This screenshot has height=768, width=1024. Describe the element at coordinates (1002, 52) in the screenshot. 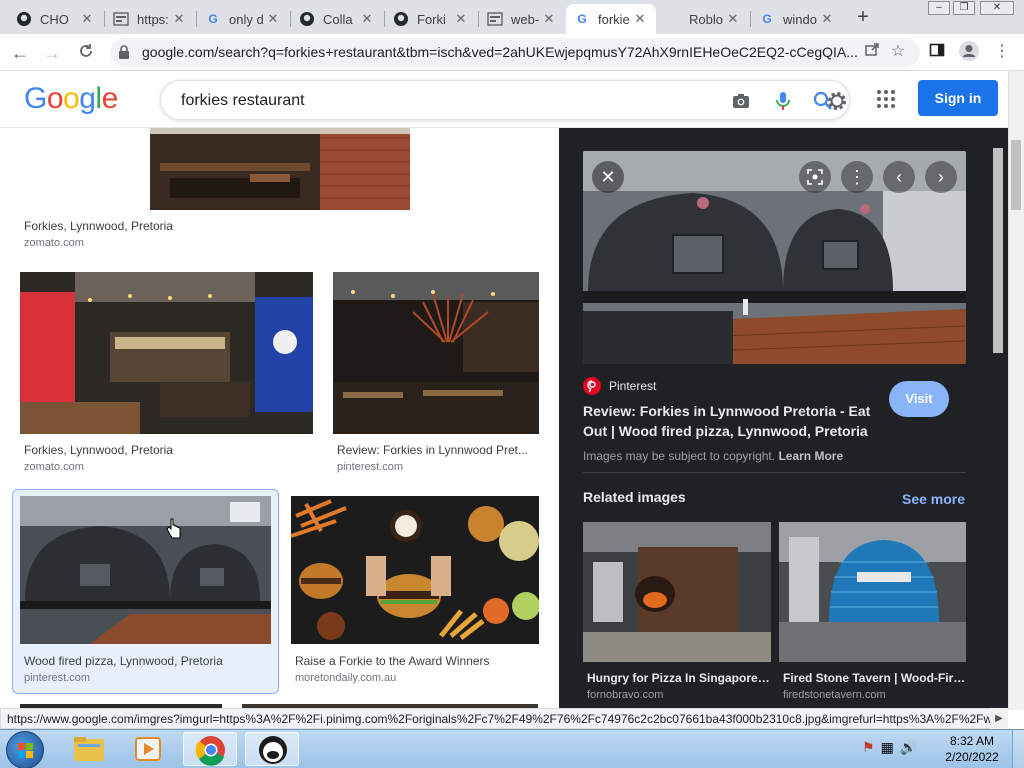

I see `kebab-menu-icon: ⋮` at that location.